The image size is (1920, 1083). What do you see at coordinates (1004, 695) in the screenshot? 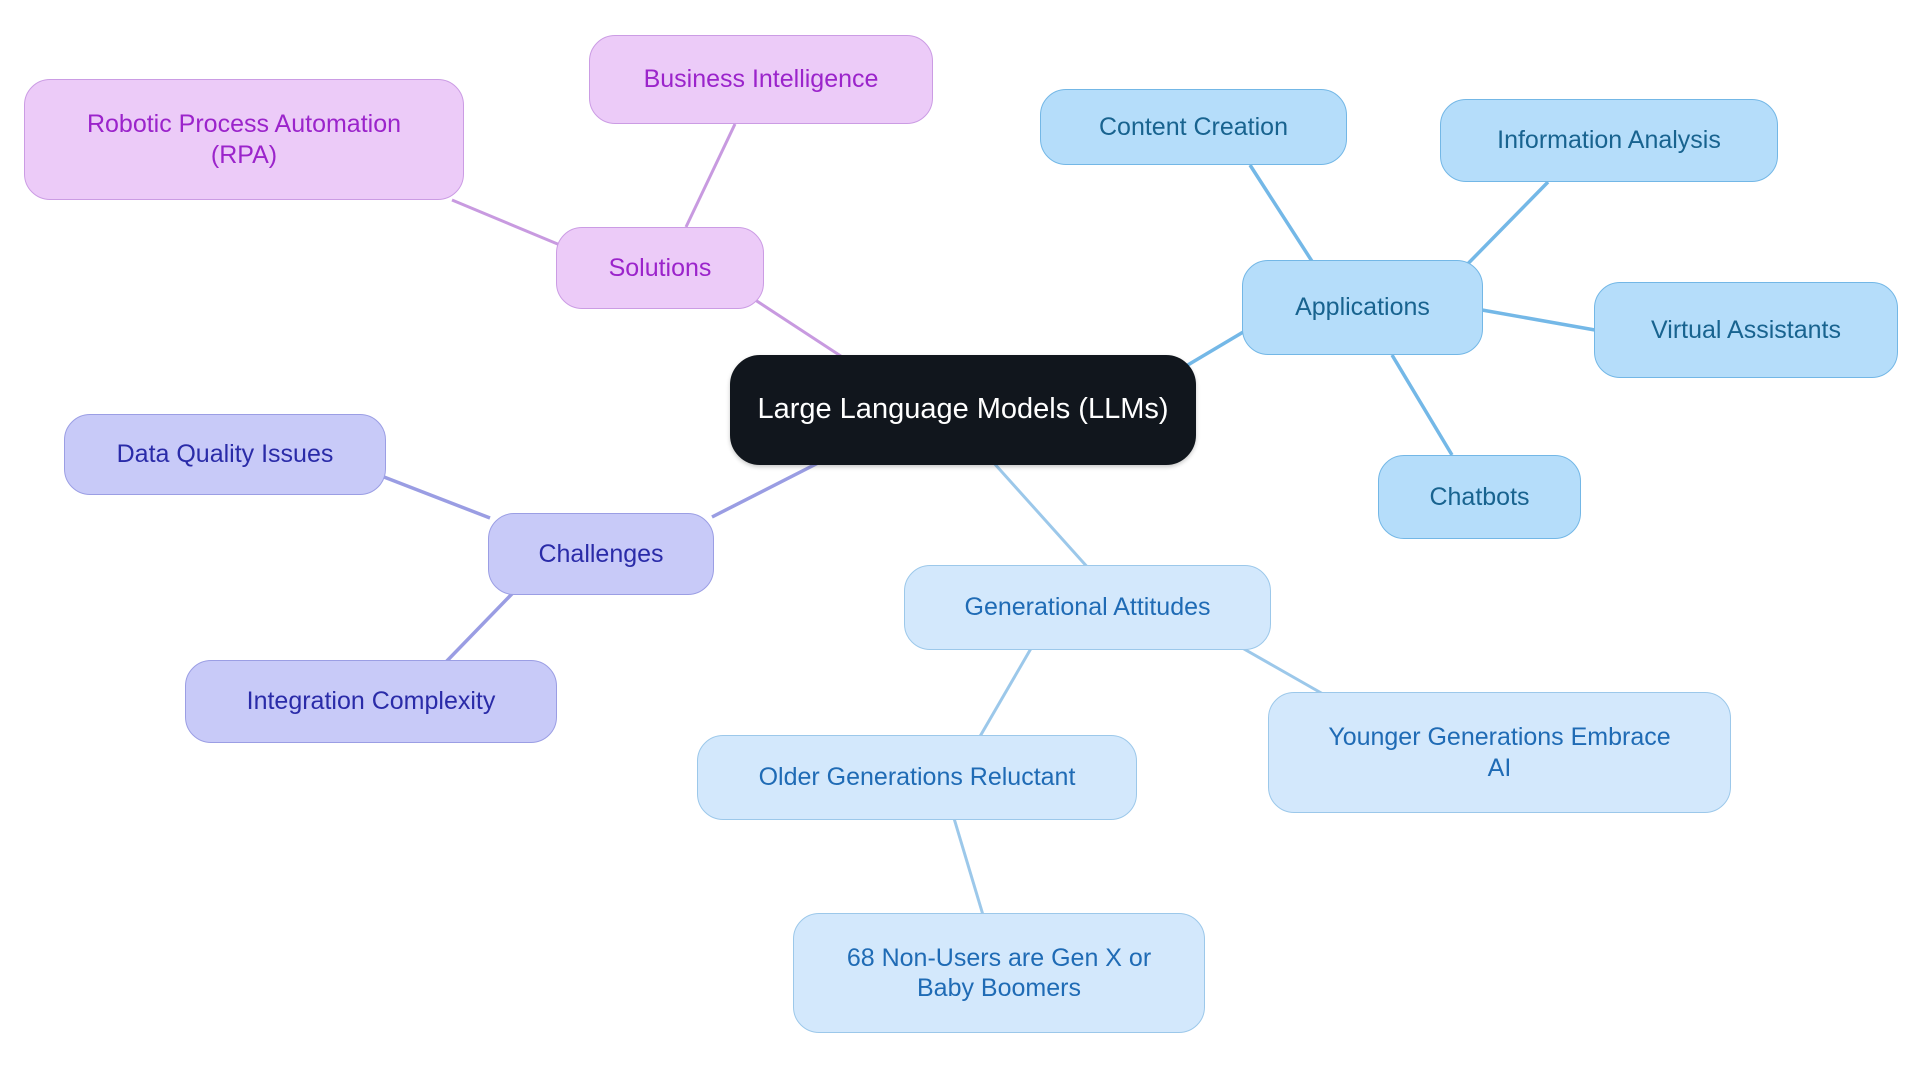
I see `edge-generational-older` at bounding box center [1004, 695].